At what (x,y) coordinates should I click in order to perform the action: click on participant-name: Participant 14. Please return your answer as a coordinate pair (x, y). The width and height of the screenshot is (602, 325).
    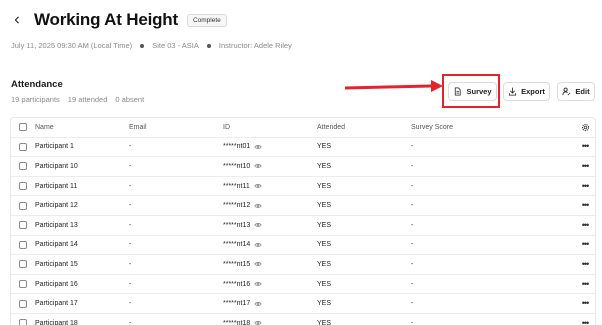
    Looking at the image, I should click on (56, 245).